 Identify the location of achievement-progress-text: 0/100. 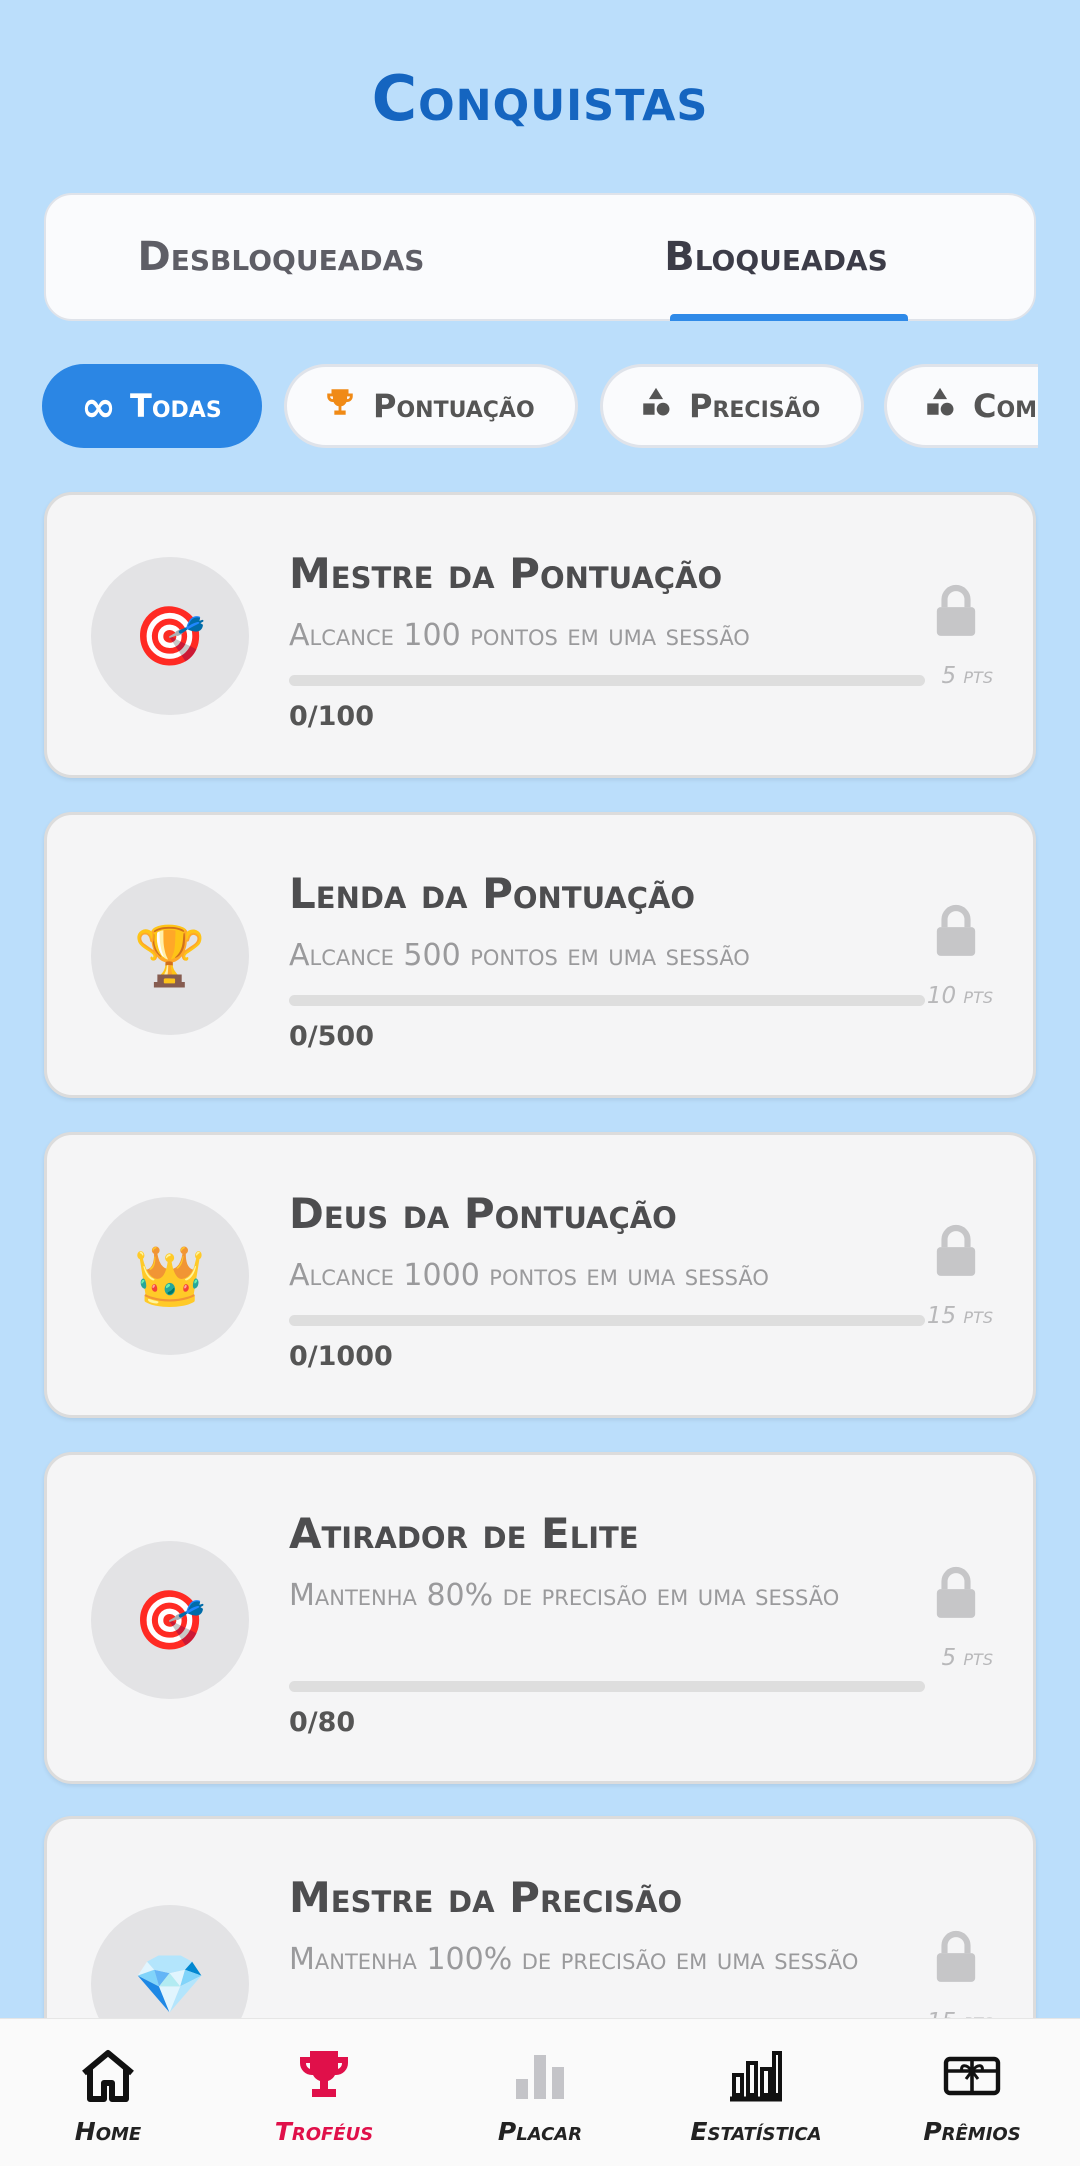
(332, 716).